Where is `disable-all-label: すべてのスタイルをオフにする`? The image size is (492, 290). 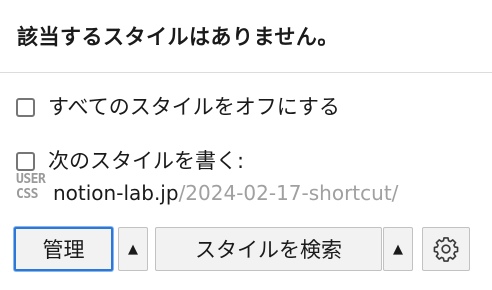
disable-all-label: すべてのスタイルをオフにする is located at coordinates (194, 107).